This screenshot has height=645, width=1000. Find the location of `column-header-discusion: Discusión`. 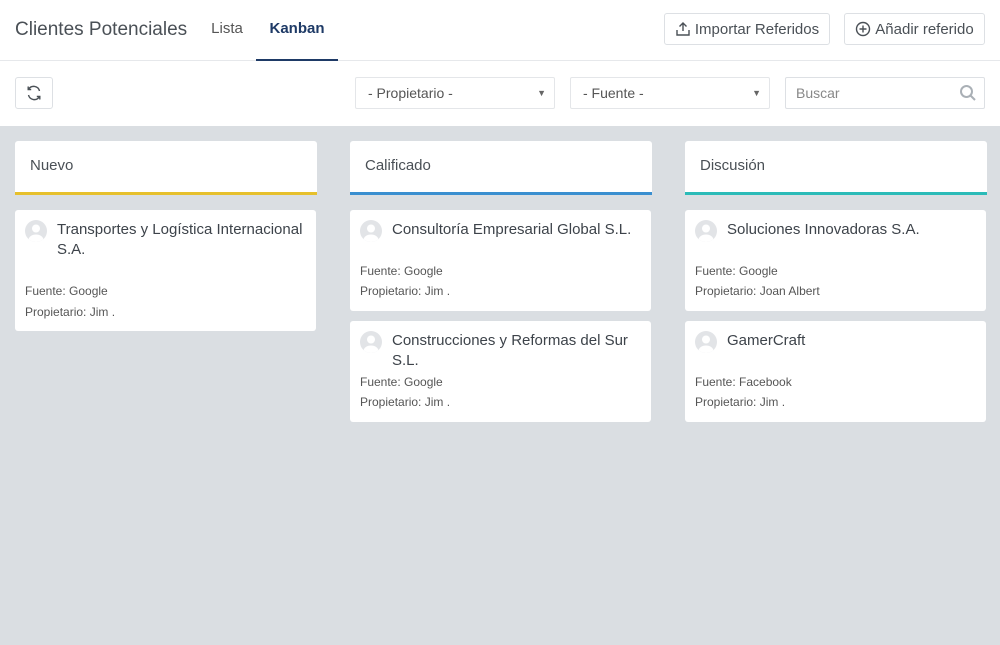

column-header-discusion: Discusión is located at coordinates (836, 168).